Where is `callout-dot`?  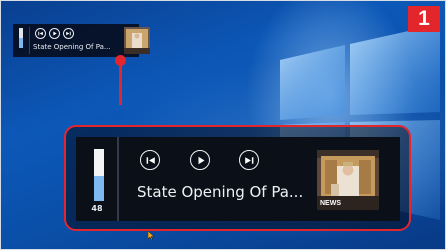 callout-dot is located at coordinates (120, 60).